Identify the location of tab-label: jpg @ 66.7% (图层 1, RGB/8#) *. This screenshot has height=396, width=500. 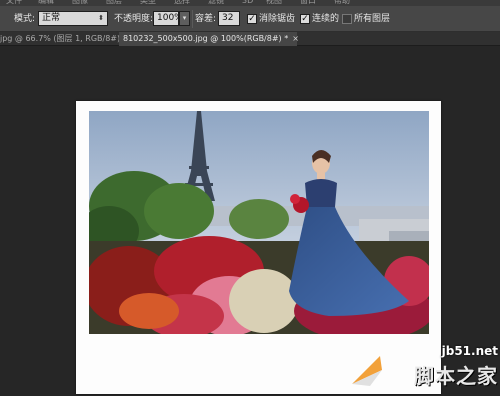
(63, 38).